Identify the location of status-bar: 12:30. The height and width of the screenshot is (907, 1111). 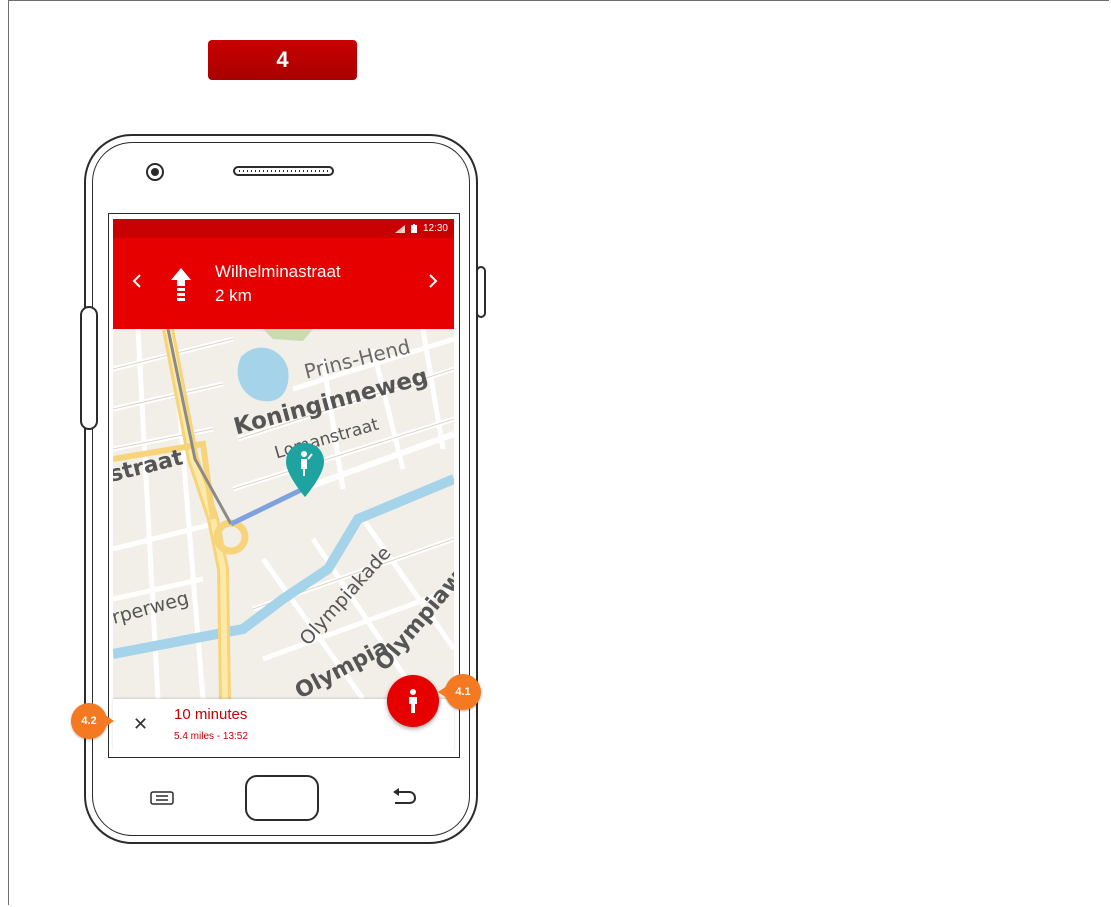
(283, 228).